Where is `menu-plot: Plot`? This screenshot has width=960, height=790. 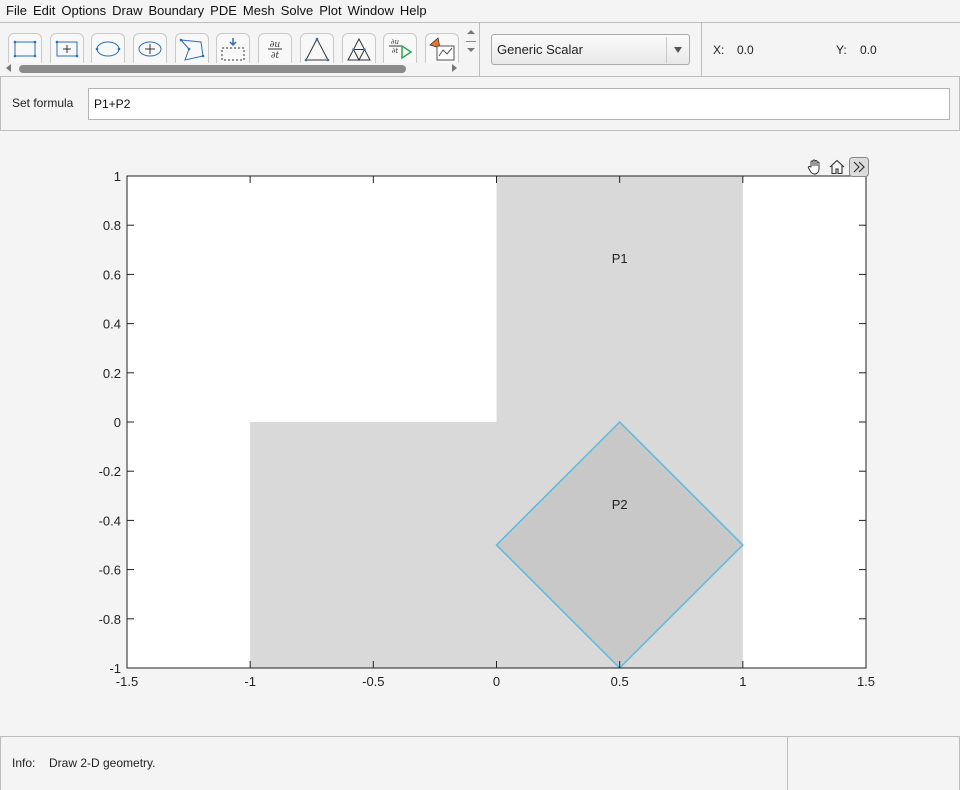
menu-plot: Plot is located at coordinates (330, 11).